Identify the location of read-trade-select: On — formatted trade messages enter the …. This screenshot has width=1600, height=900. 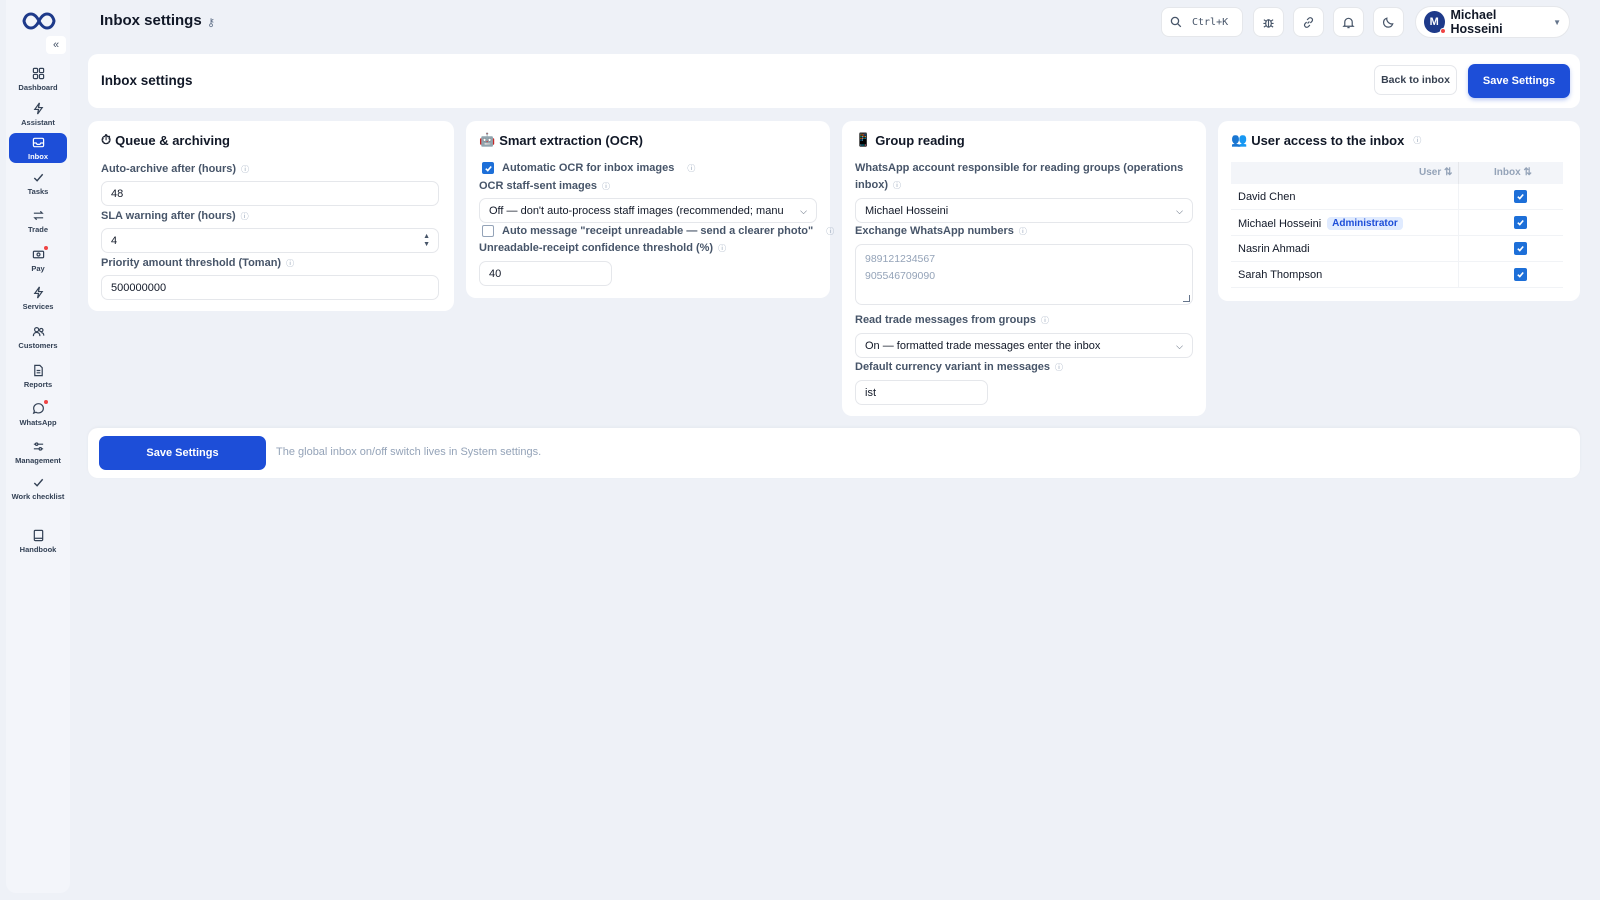
(1024, 345).